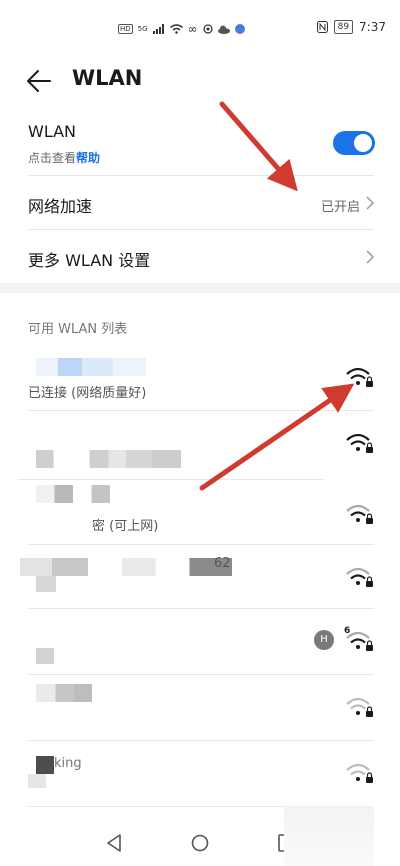  I want to click on annotation-arrow-to-network, so click(277, 437).